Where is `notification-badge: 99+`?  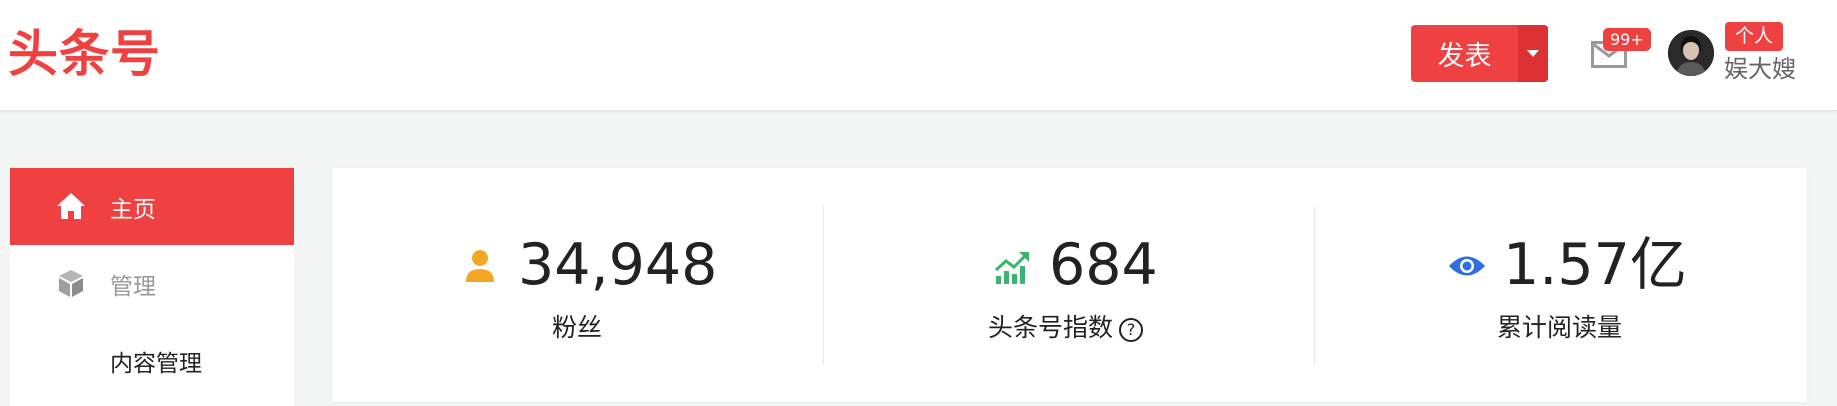
notification-badge: 99+ is located at coordinates (1627, 39).